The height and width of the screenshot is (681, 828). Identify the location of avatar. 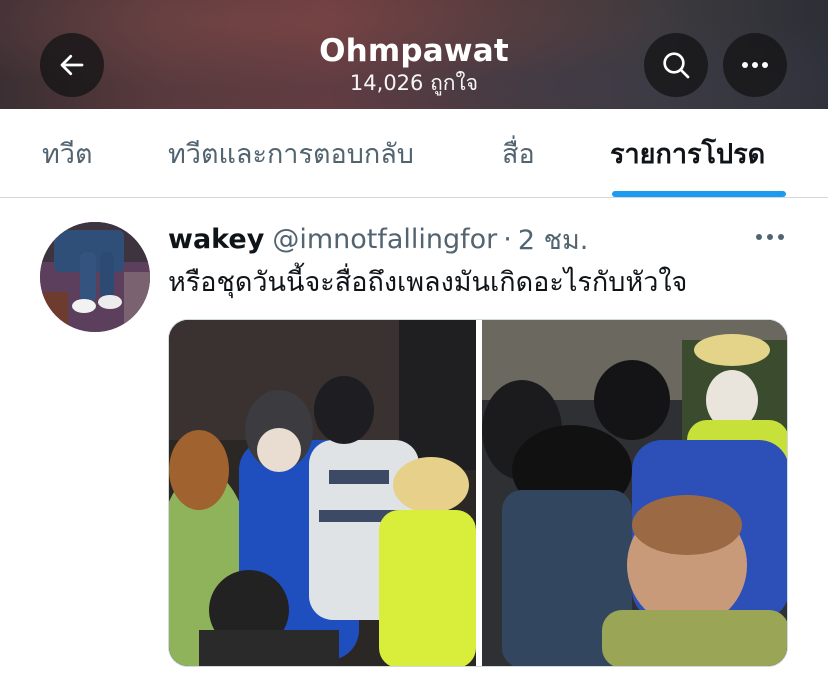
(95, 277).